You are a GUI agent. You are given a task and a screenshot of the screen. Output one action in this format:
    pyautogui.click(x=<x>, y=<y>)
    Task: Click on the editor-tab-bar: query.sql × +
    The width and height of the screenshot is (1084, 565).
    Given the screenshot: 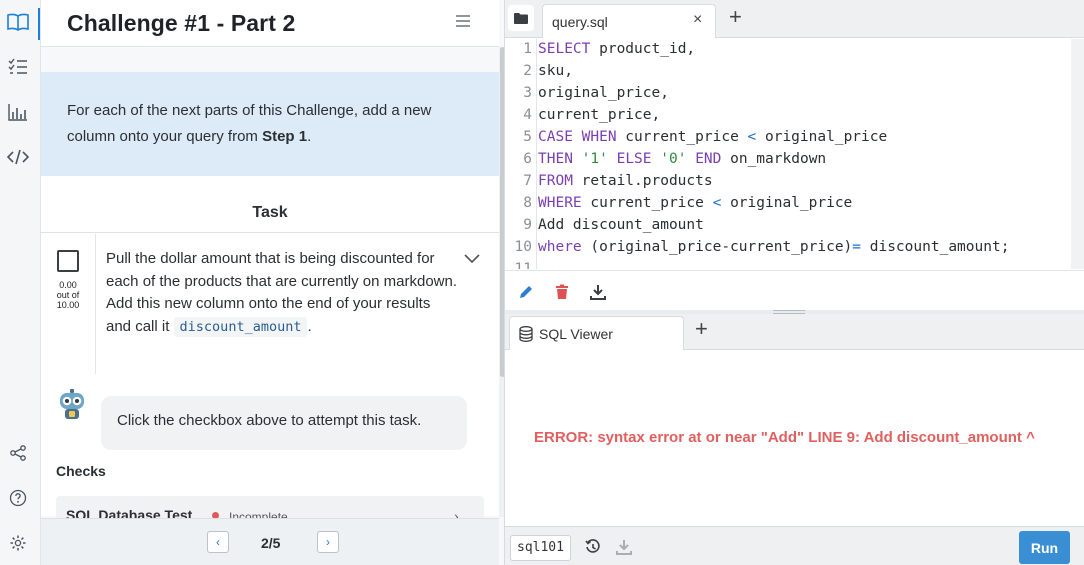 What is the action you would take?
    pyautogui.click(x=794, y=19)
    